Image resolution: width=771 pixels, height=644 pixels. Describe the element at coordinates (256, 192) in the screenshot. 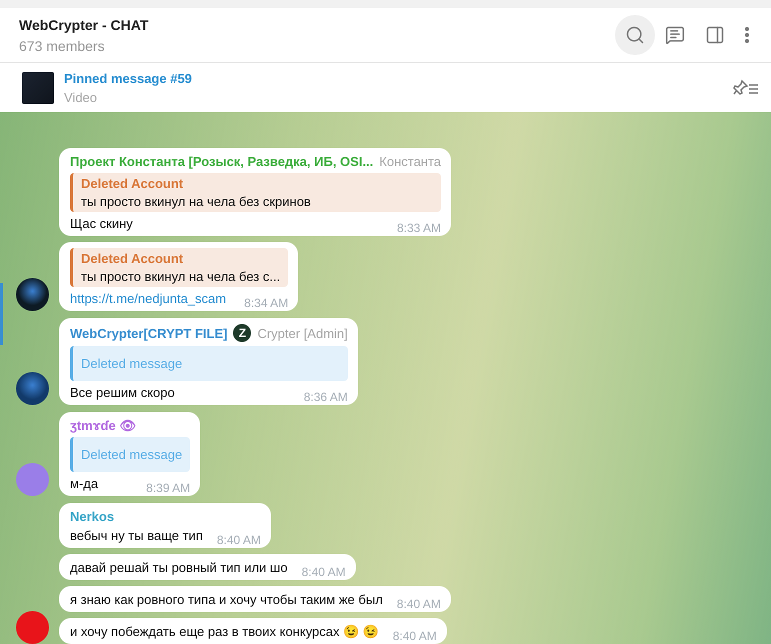

I see `reply-quote: Deleted Account ты просто вкинул на чела без скринов` at that location.